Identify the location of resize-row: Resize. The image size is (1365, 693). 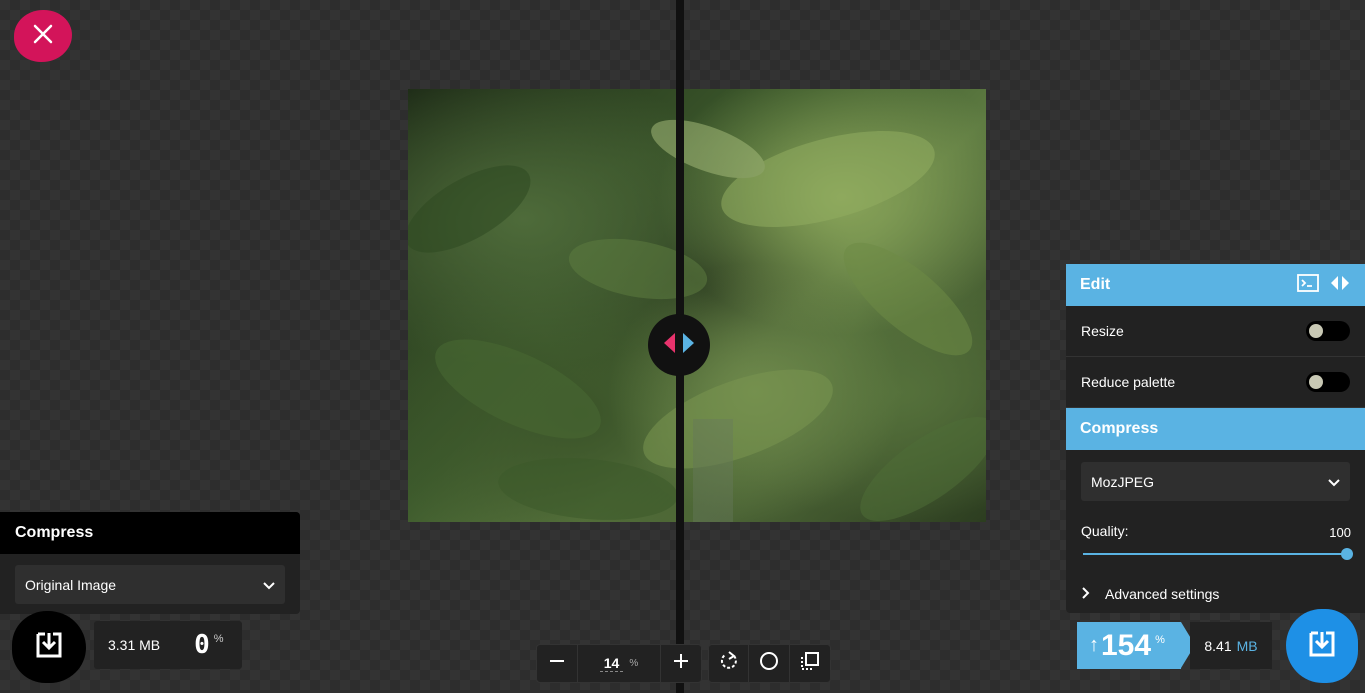
(1215, 331).